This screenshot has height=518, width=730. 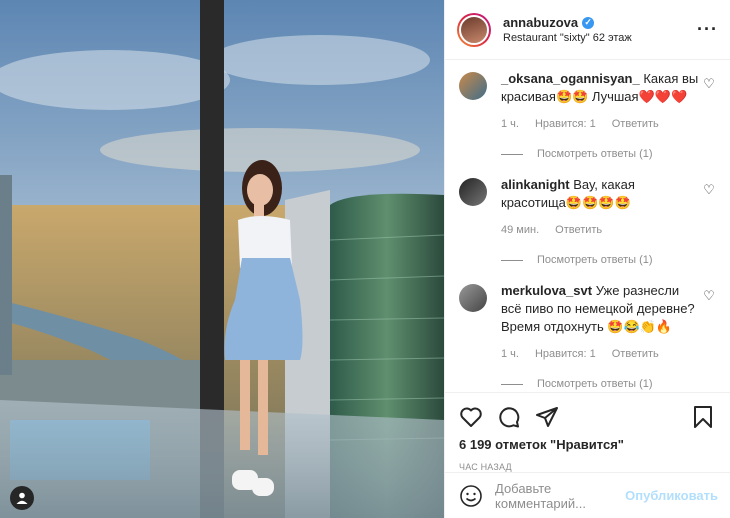 What do you see at coordinates (587, 413) in the screenshot?
I see `action-icons` at bounding box center [587, 413].